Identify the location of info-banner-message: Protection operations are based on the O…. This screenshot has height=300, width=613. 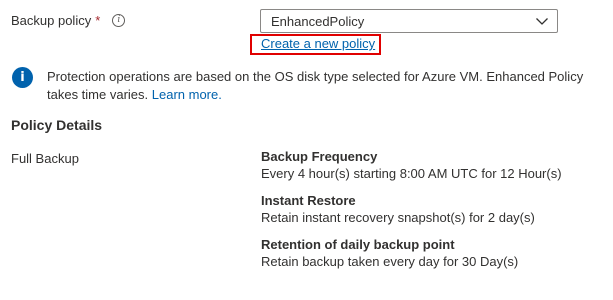
(315, 85).